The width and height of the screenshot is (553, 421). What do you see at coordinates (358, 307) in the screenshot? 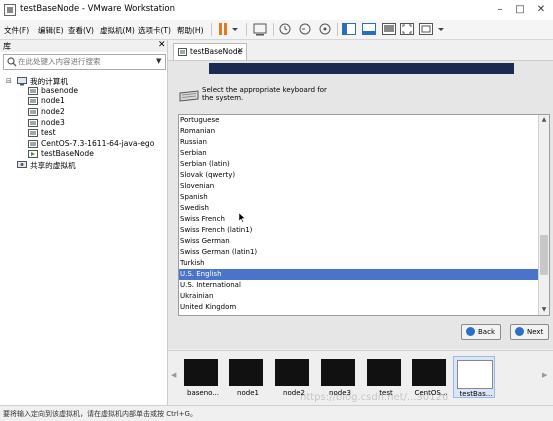
I see `keyboard-layout-item: United Kingdom` at bounding box center [358, 307].